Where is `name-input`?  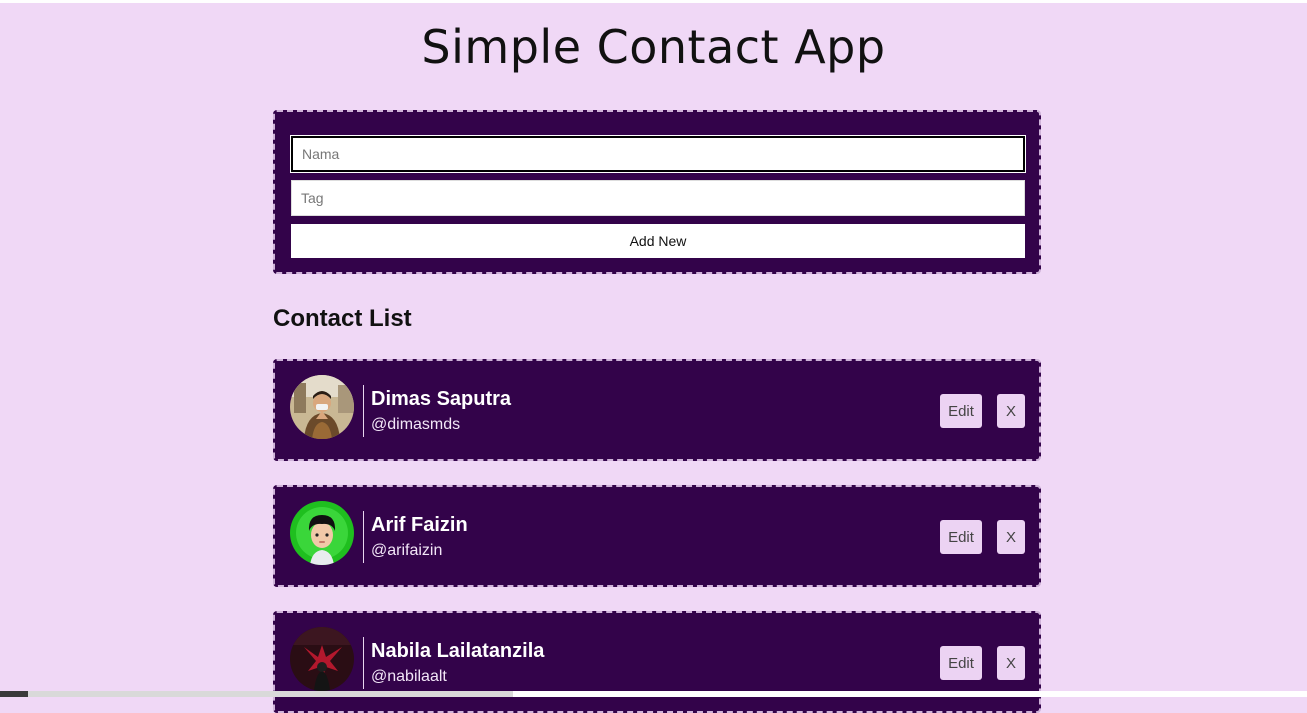
name-input is located at coordinates (658, 154).